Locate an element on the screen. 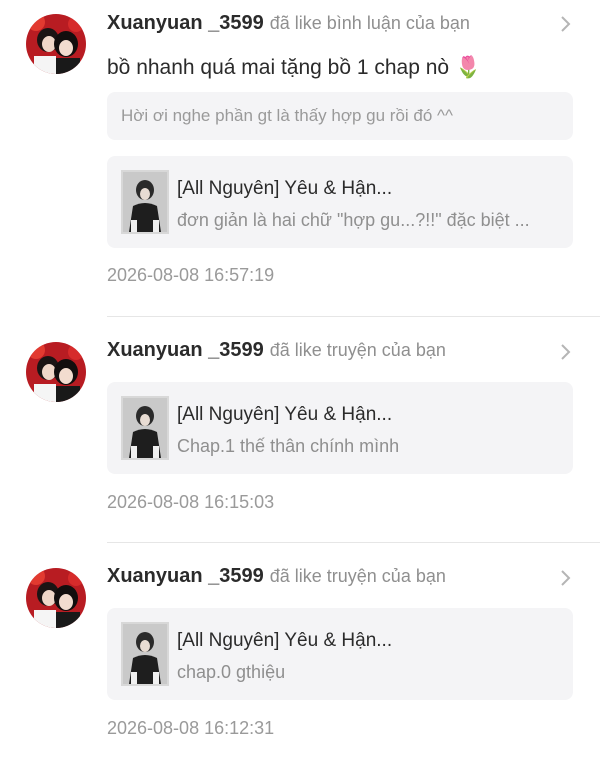 This screenshot has width=600, height=768. notification-action: đã like bình luận của bạn is located at coordinates (369, 23).